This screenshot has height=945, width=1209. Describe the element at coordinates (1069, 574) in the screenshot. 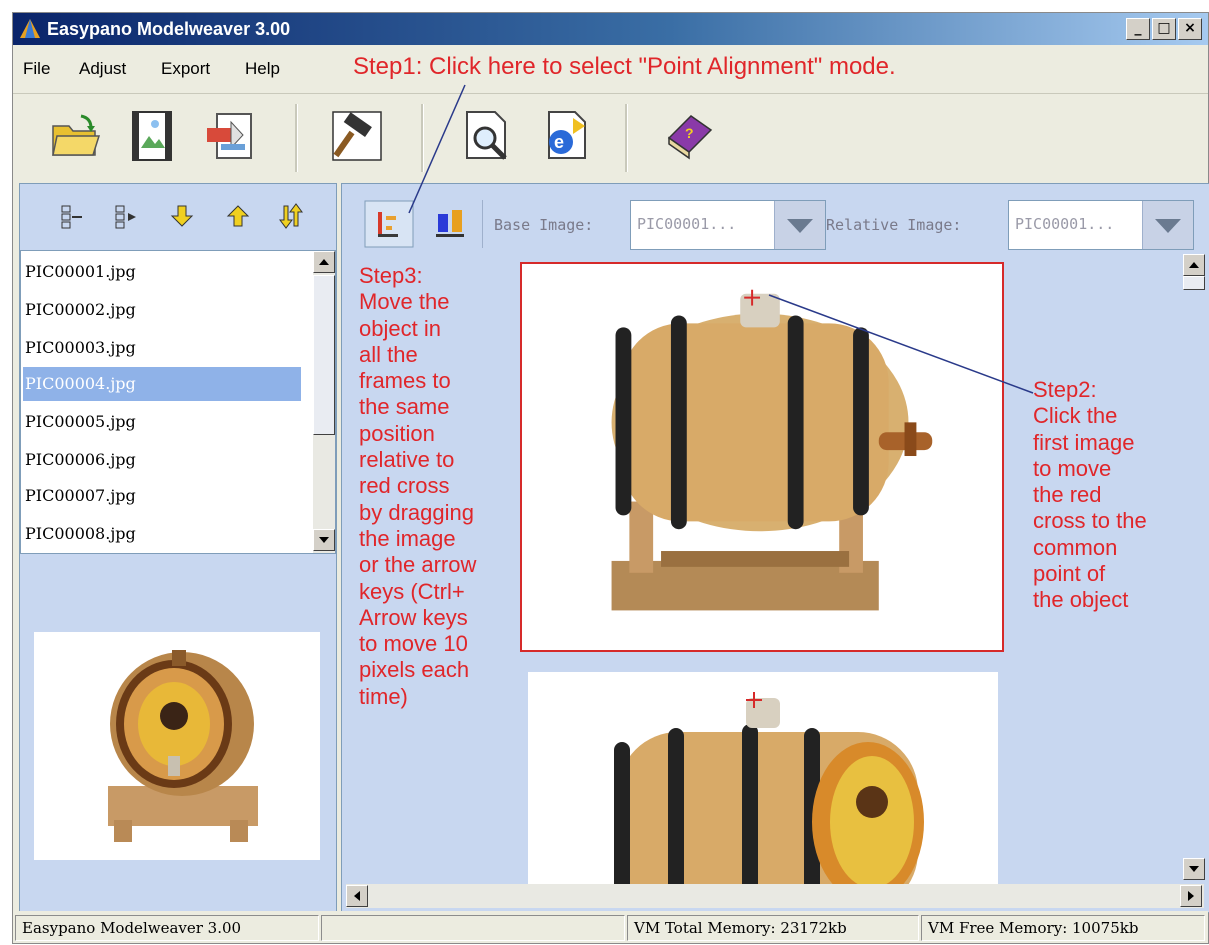

I see `step2-line: point of` at that location.